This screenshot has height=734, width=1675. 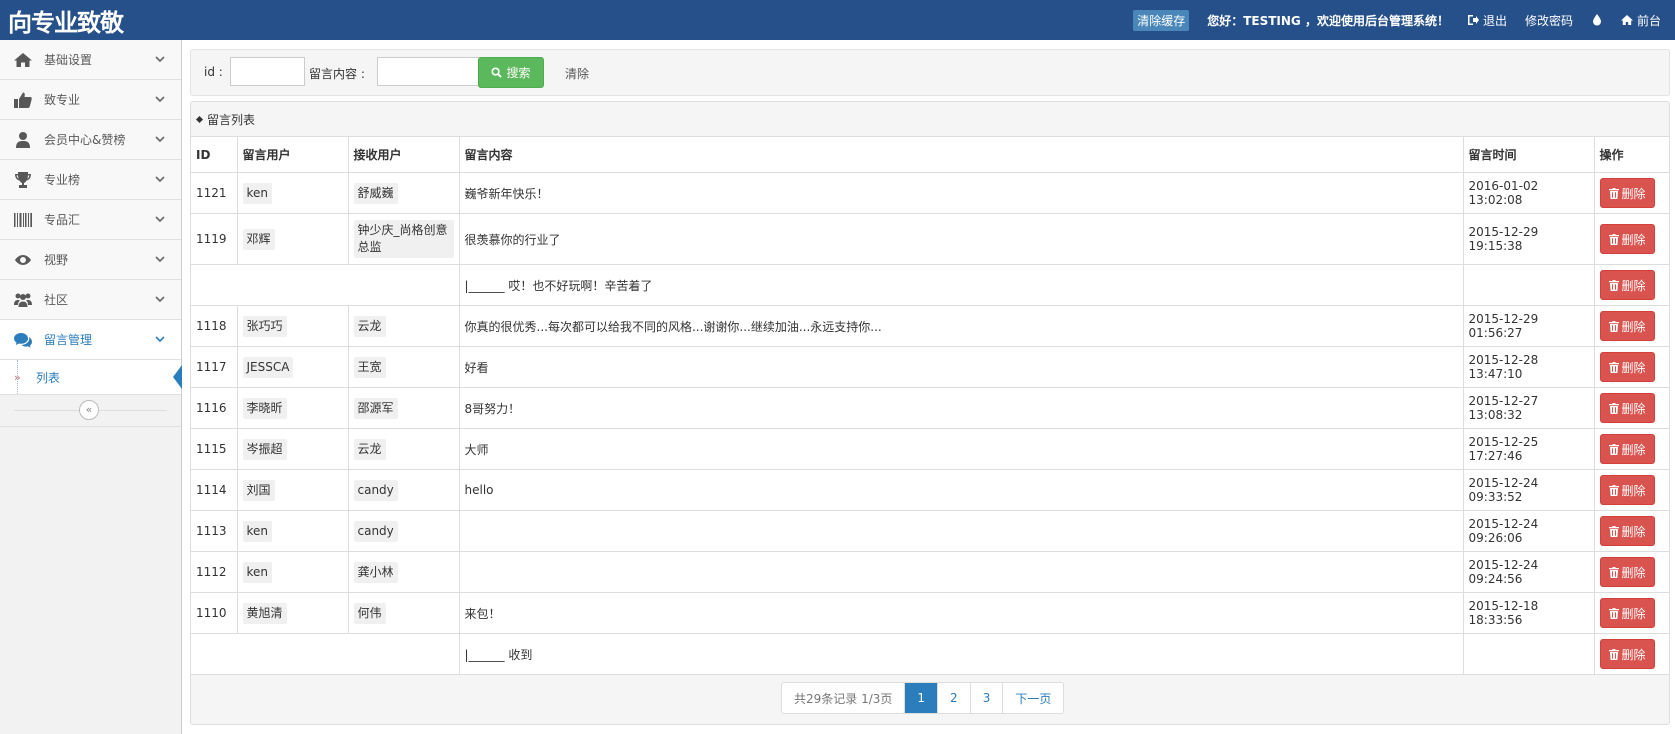 What do you see at coordinates (1528, 531) in the screenshot?
I see `cell-time: 2015-12-24 09:26:06` at bounding box center [1528, 531].